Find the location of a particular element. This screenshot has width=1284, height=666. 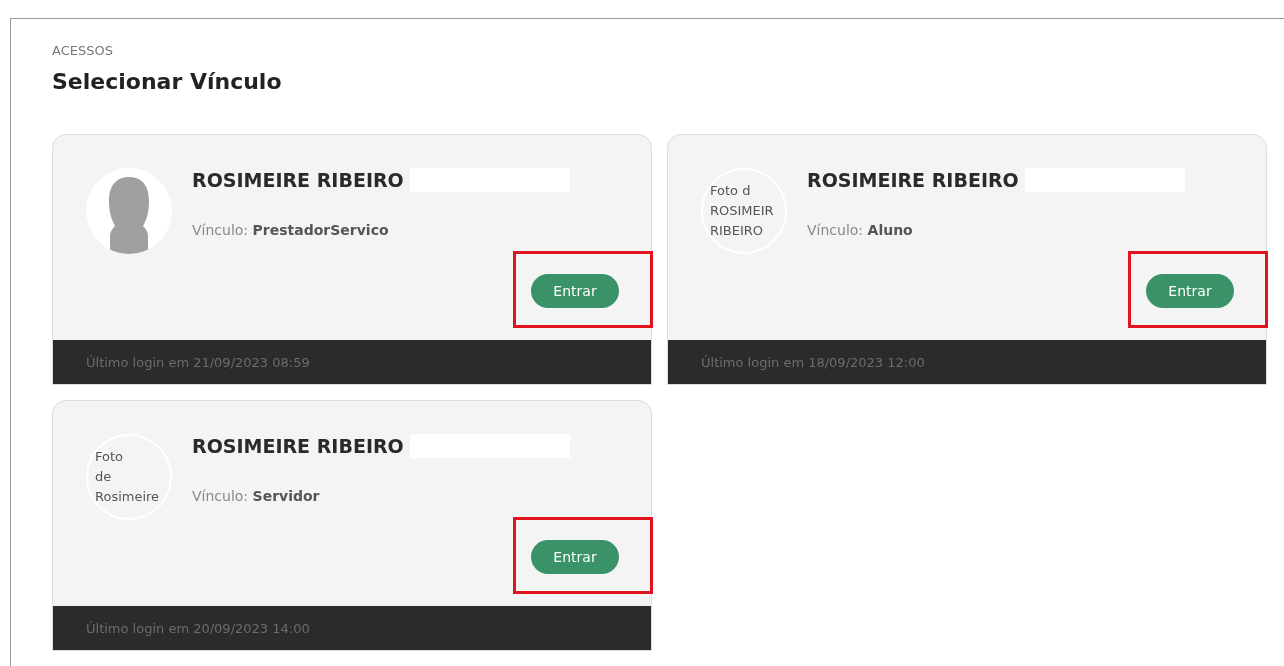

image-alt-text: Rosimeire is located at coordinates (127, 497).